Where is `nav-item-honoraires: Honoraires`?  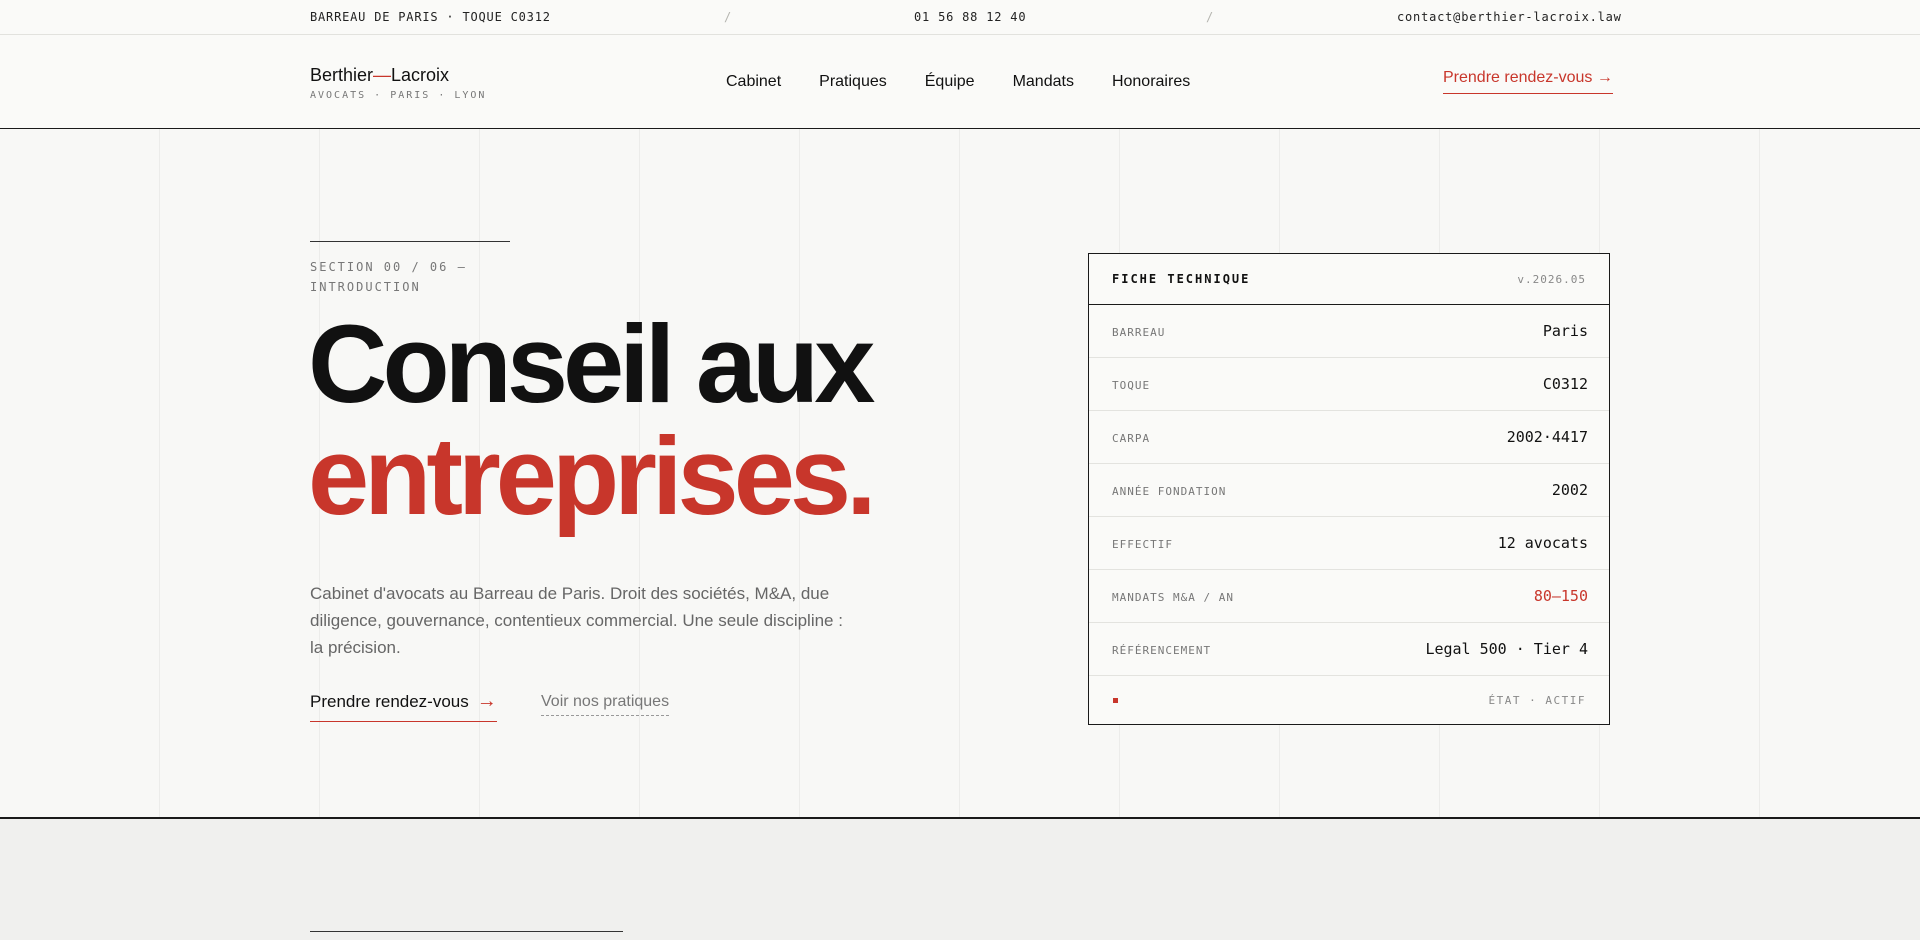 nav-item-honoraires: Honoraires is located at coordinates (1151, 82).